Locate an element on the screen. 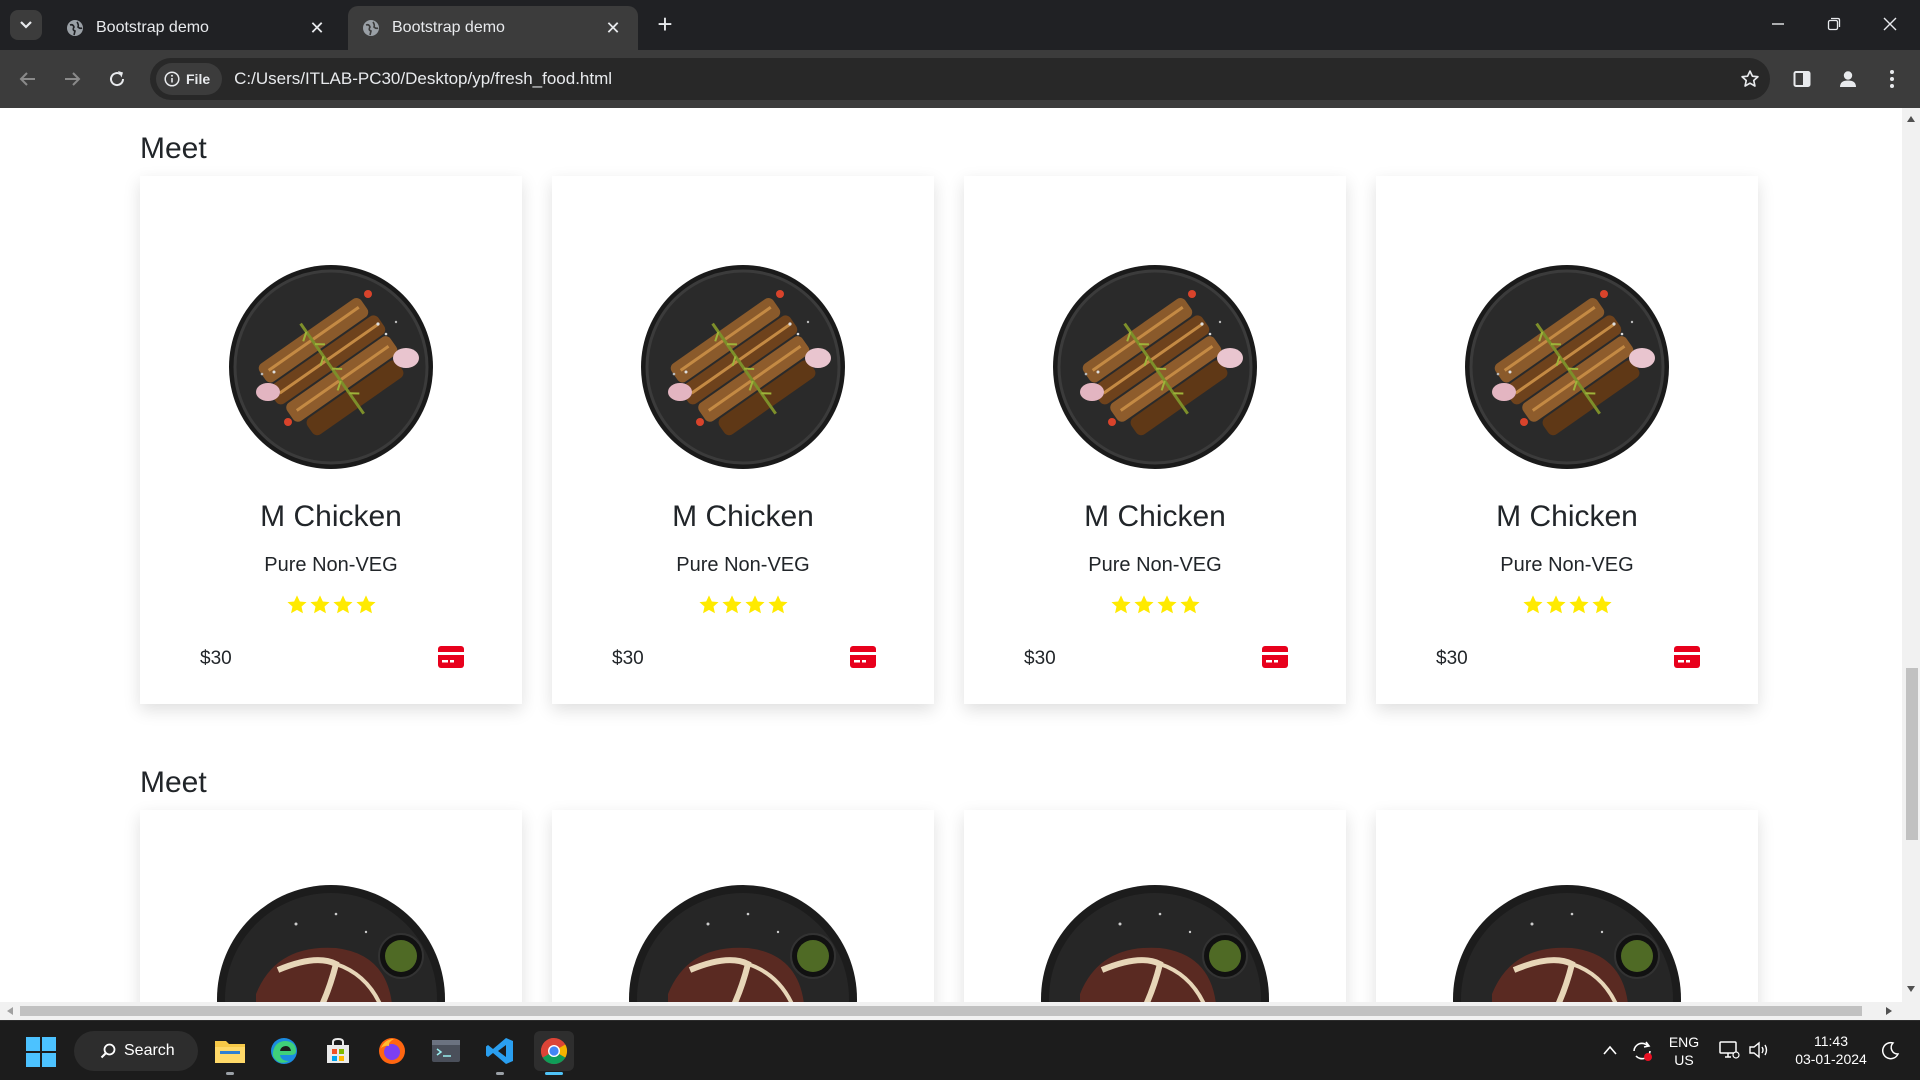 The height and width of the screenshot is (1080, 1920). terminal-icon is located at coordinates (446, 1051).